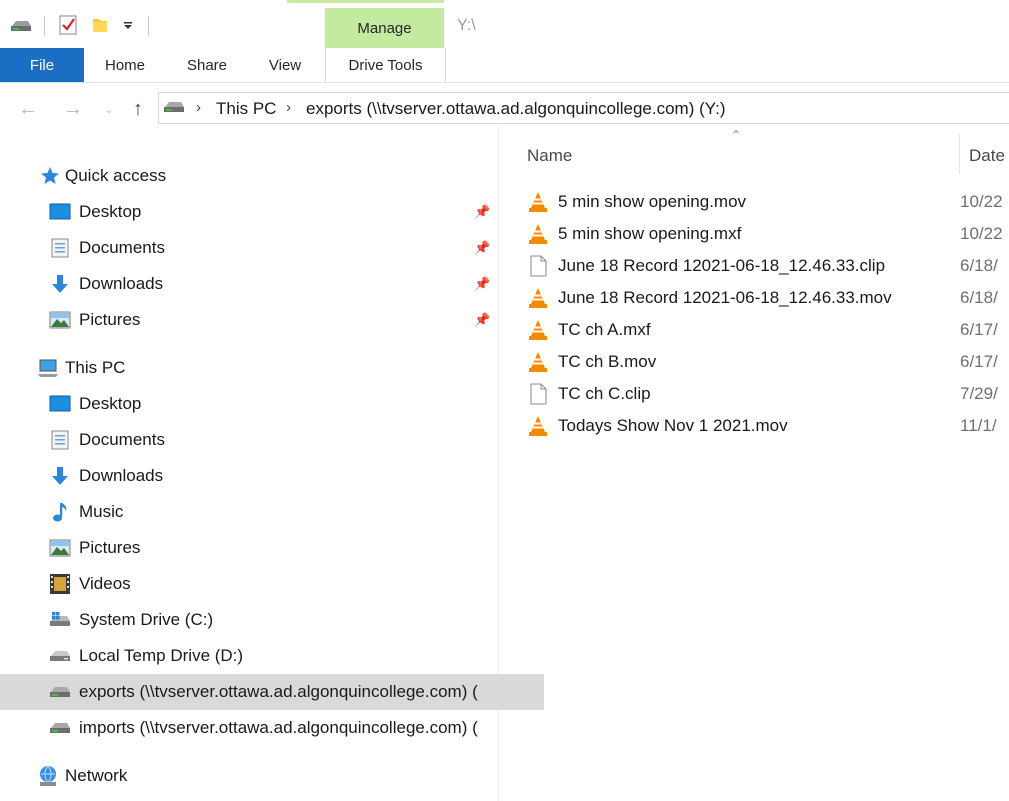 The image size is (1009, 801). I want to click on nav-pc-downloads: Downloads, so click(272, 476).